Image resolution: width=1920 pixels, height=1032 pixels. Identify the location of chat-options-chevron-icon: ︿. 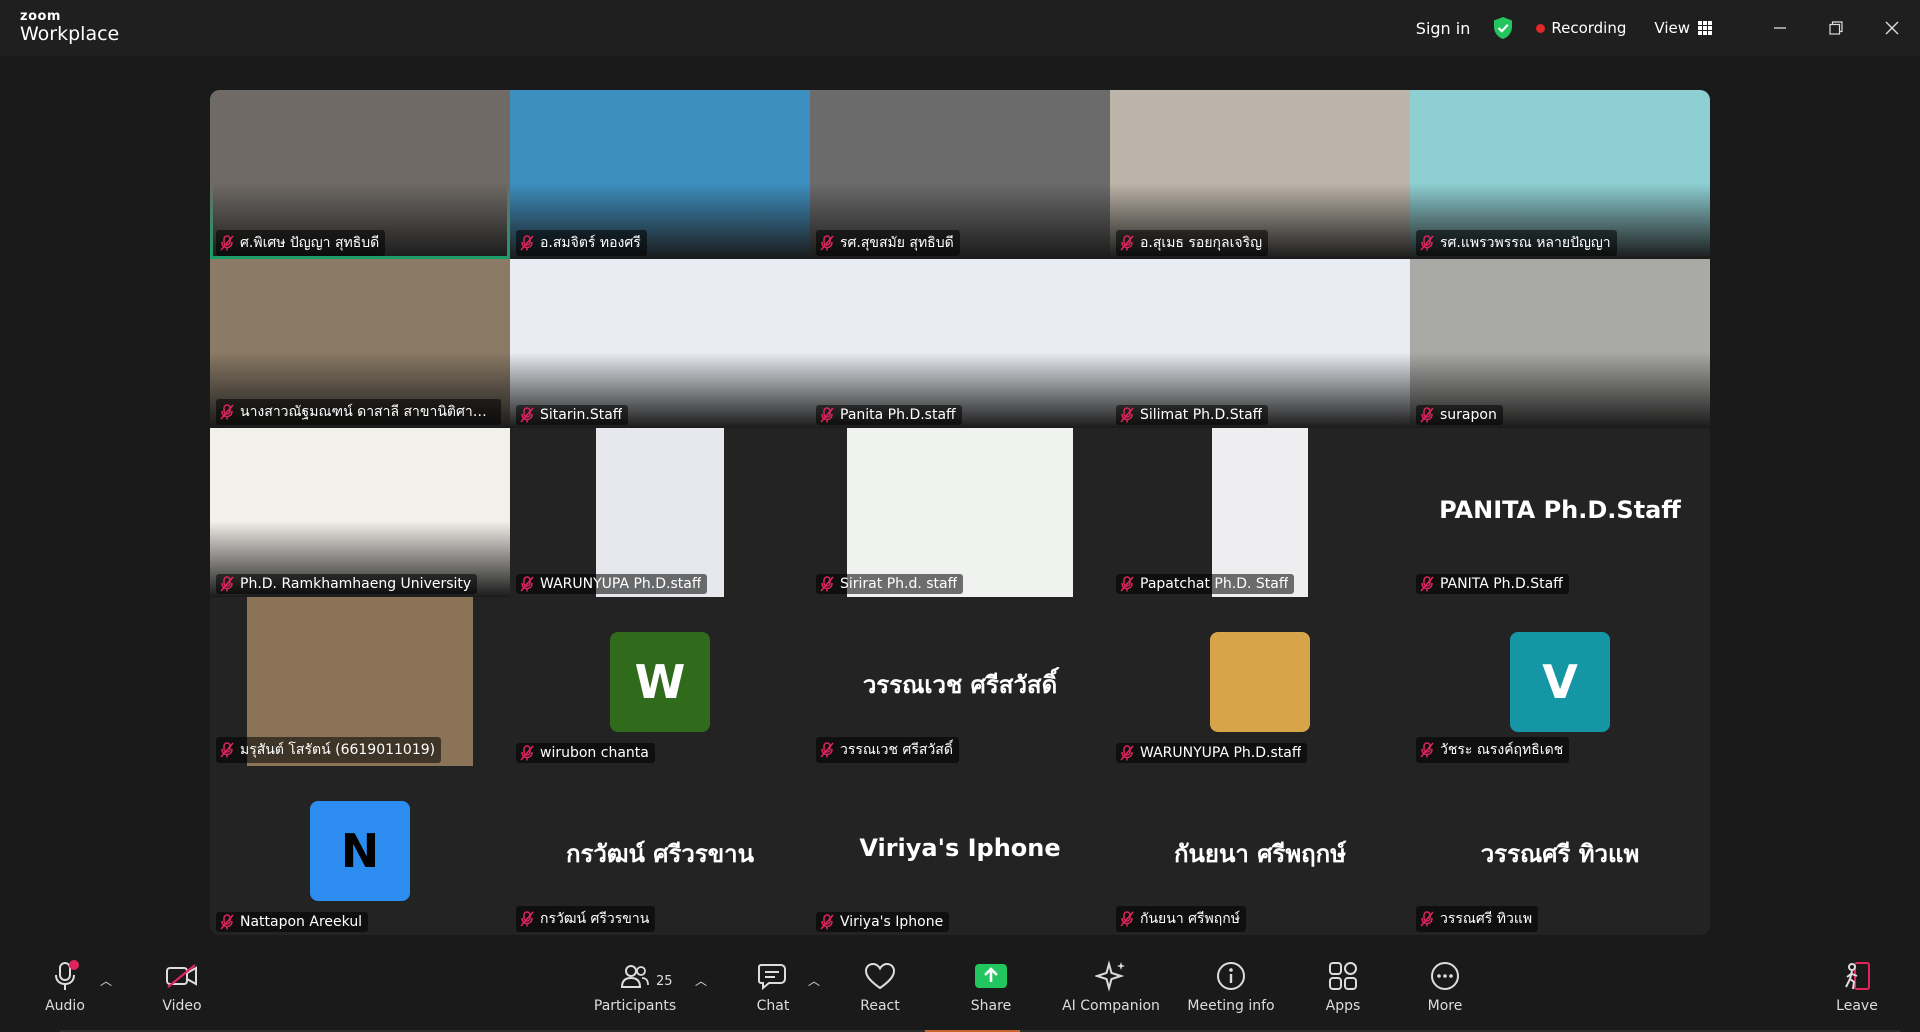
(814, 980).